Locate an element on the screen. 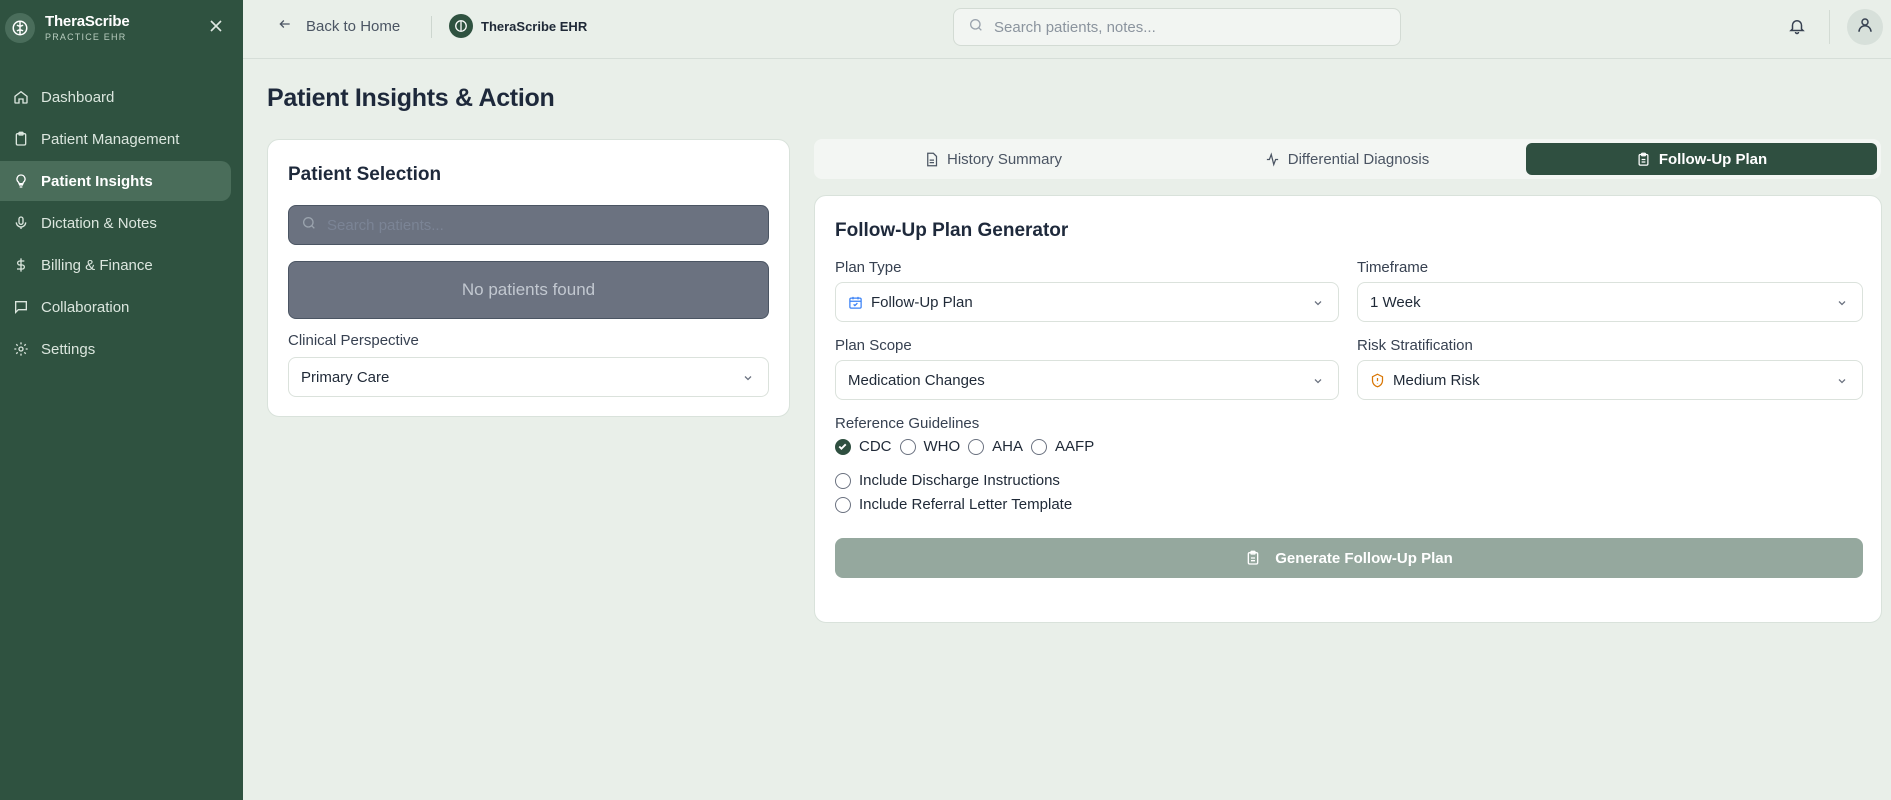  app-badge: TheraScribe EHR is located at coordinates (518, 26).